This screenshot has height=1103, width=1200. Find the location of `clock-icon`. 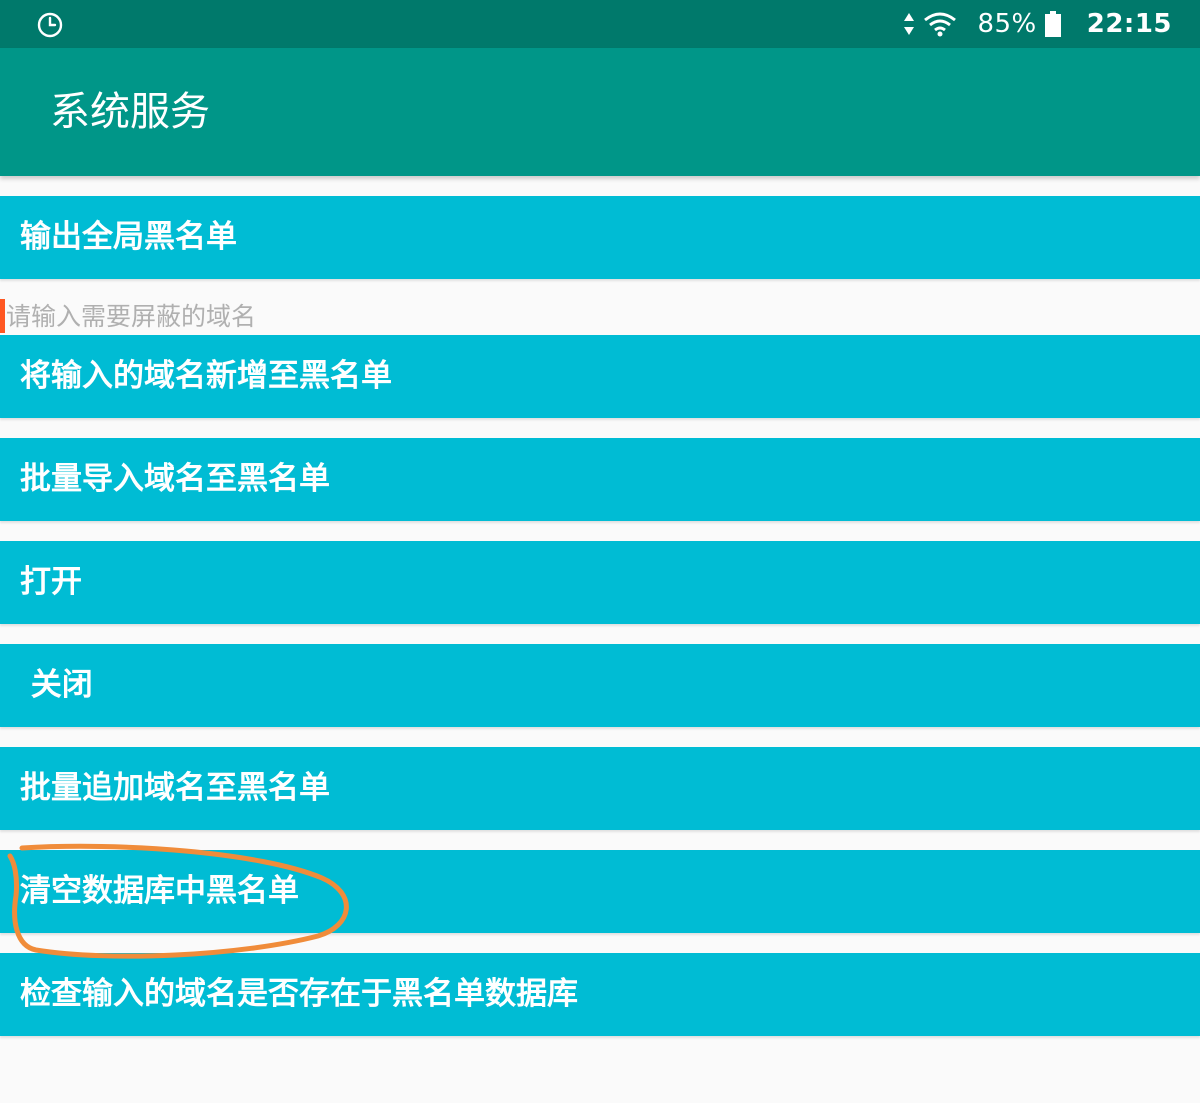

clock-icon is located at coordinates (50, 25).